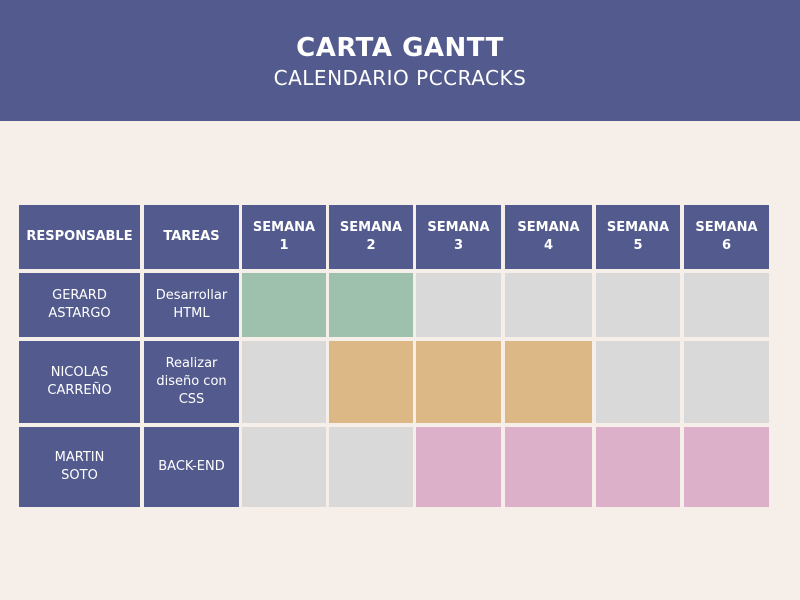  I want to click on column-header-label: SEMANA 6, so click(726, 236).